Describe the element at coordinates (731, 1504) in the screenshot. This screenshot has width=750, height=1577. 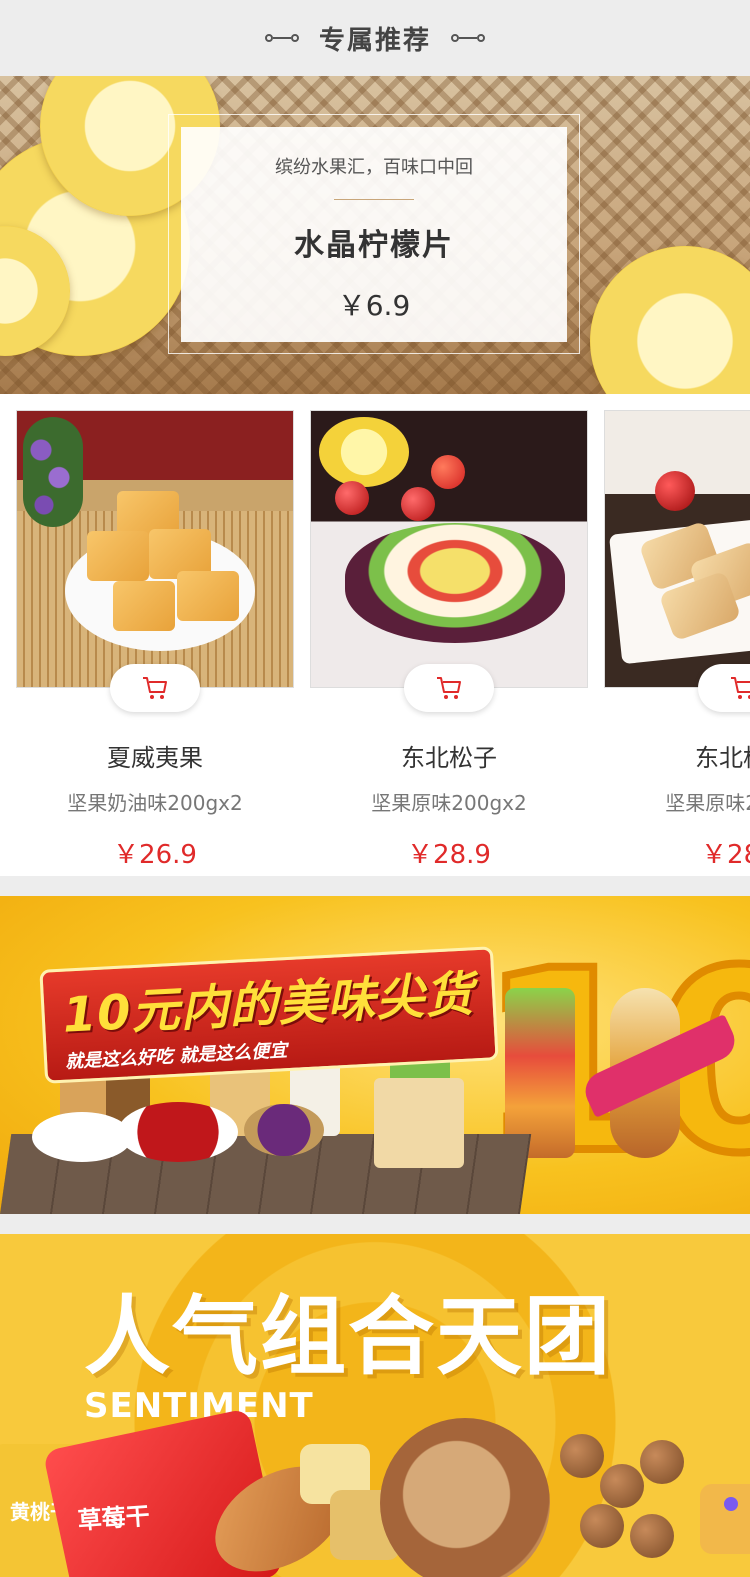
I see `floating-dot-button` at that location.